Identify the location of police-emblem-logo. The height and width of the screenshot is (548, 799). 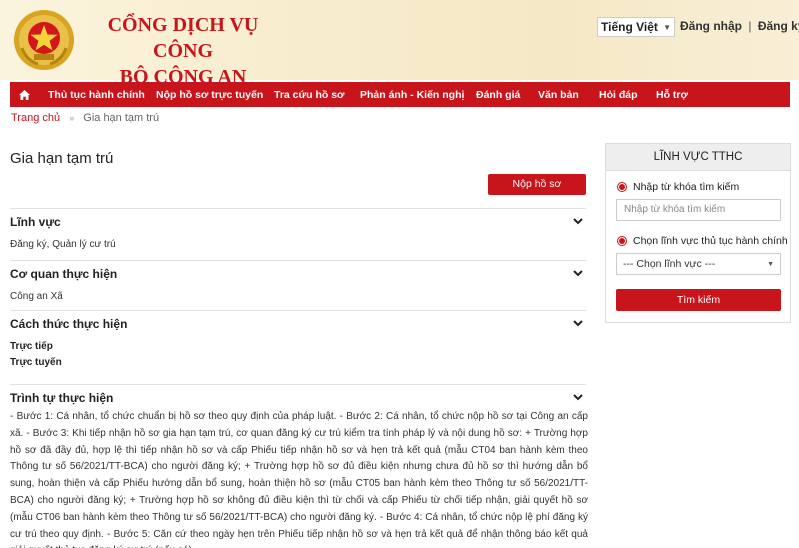
(44, 40).